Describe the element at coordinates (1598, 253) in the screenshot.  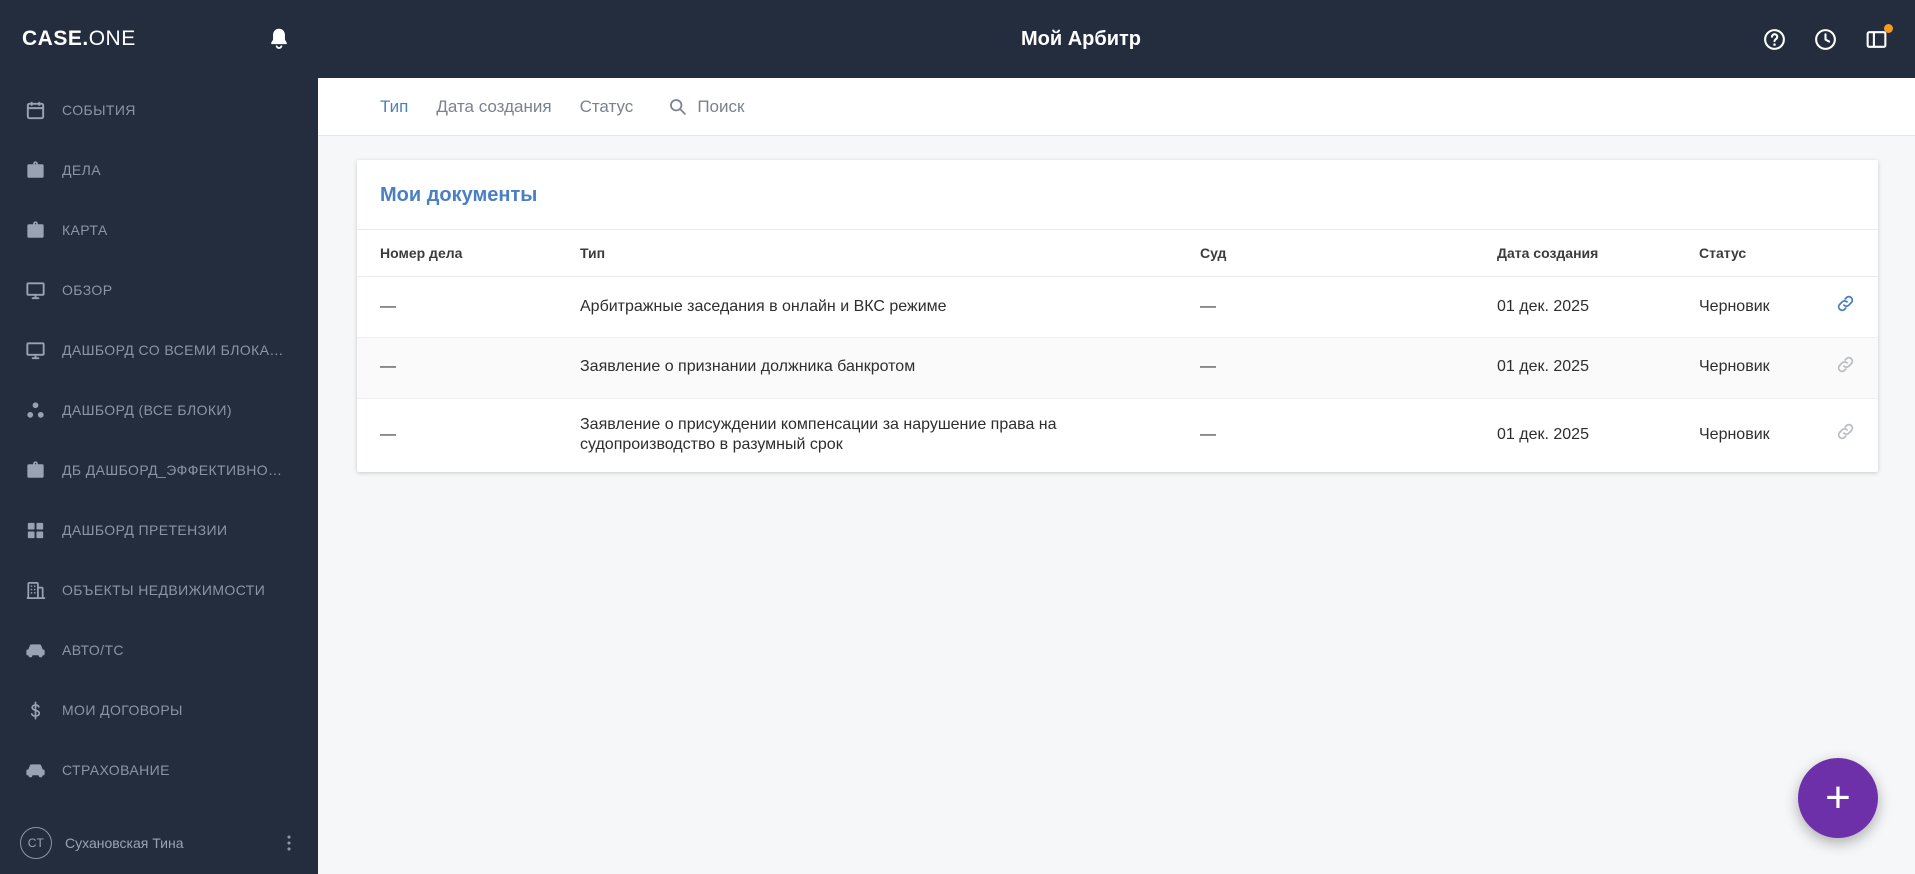
I see `column-created: Дата создания` at that location.